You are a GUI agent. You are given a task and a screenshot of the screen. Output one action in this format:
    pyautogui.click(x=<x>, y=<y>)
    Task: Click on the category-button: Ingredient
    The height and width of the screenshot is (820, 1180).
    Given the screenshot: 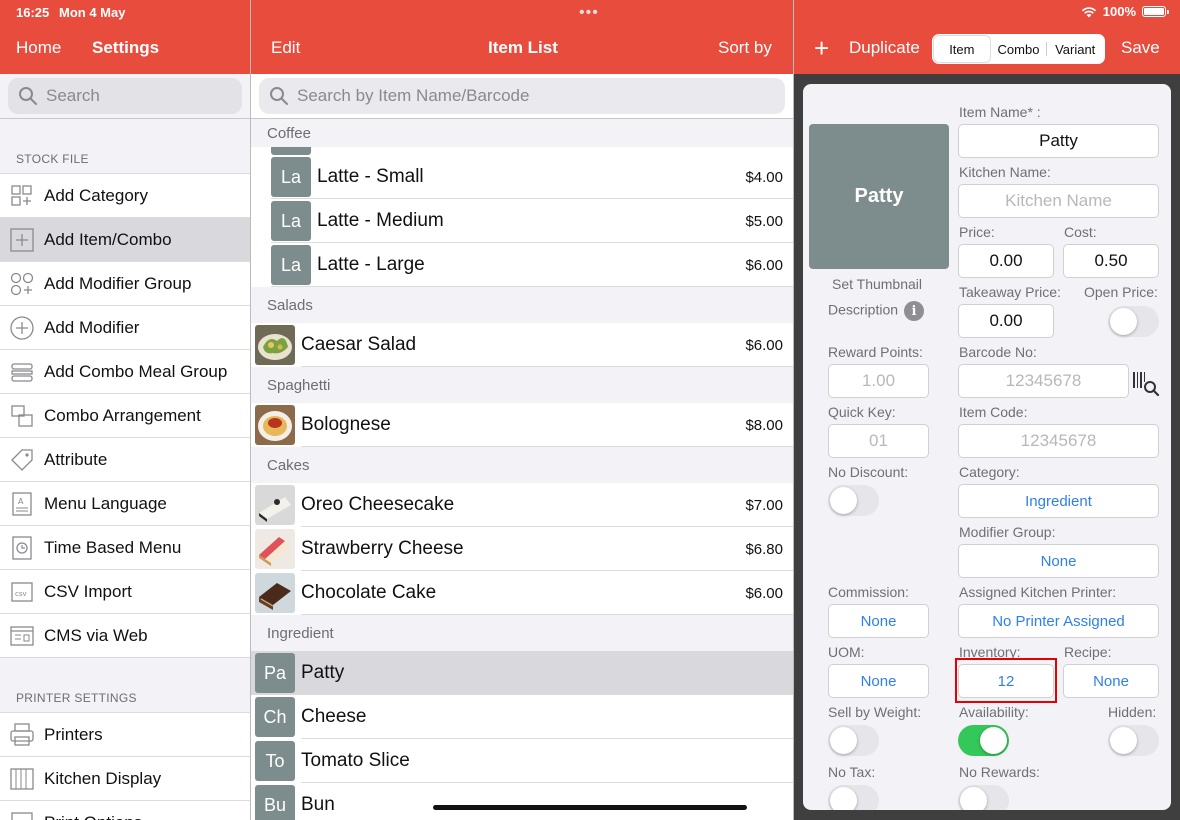 What is the action you would take?
    pyautogui.click(x=1058, y=501)
    